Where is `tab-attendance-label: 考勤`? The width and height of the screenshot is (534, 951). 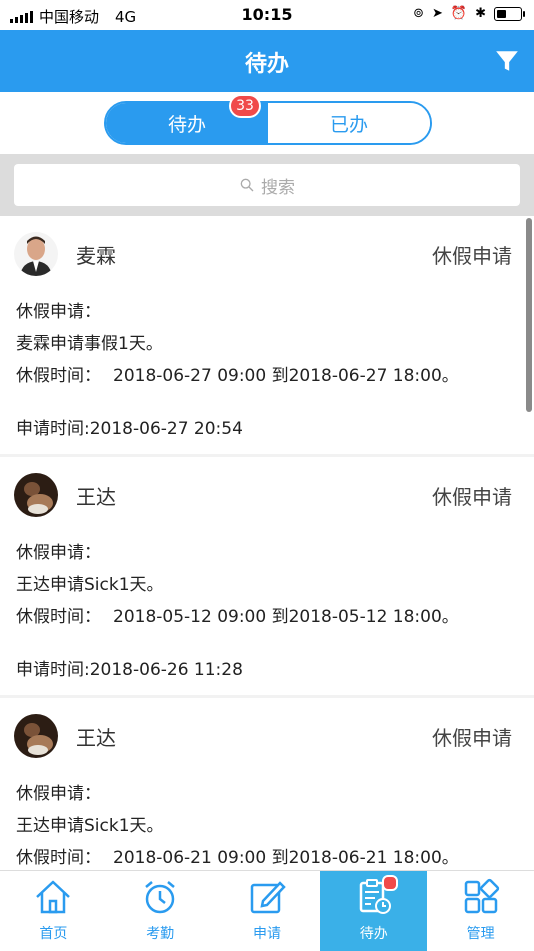
tab-attendance-label: 考勤 is located at coordinates (160, 934).